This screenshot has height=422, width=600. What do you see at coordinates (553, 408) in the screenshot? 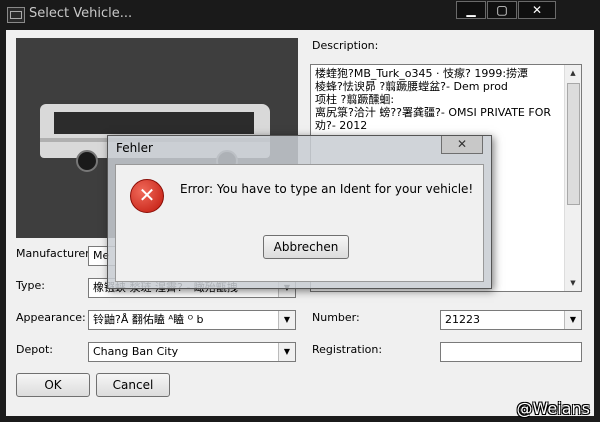
I see `watermark-text: @Weians` at bounding box center [553, 408].